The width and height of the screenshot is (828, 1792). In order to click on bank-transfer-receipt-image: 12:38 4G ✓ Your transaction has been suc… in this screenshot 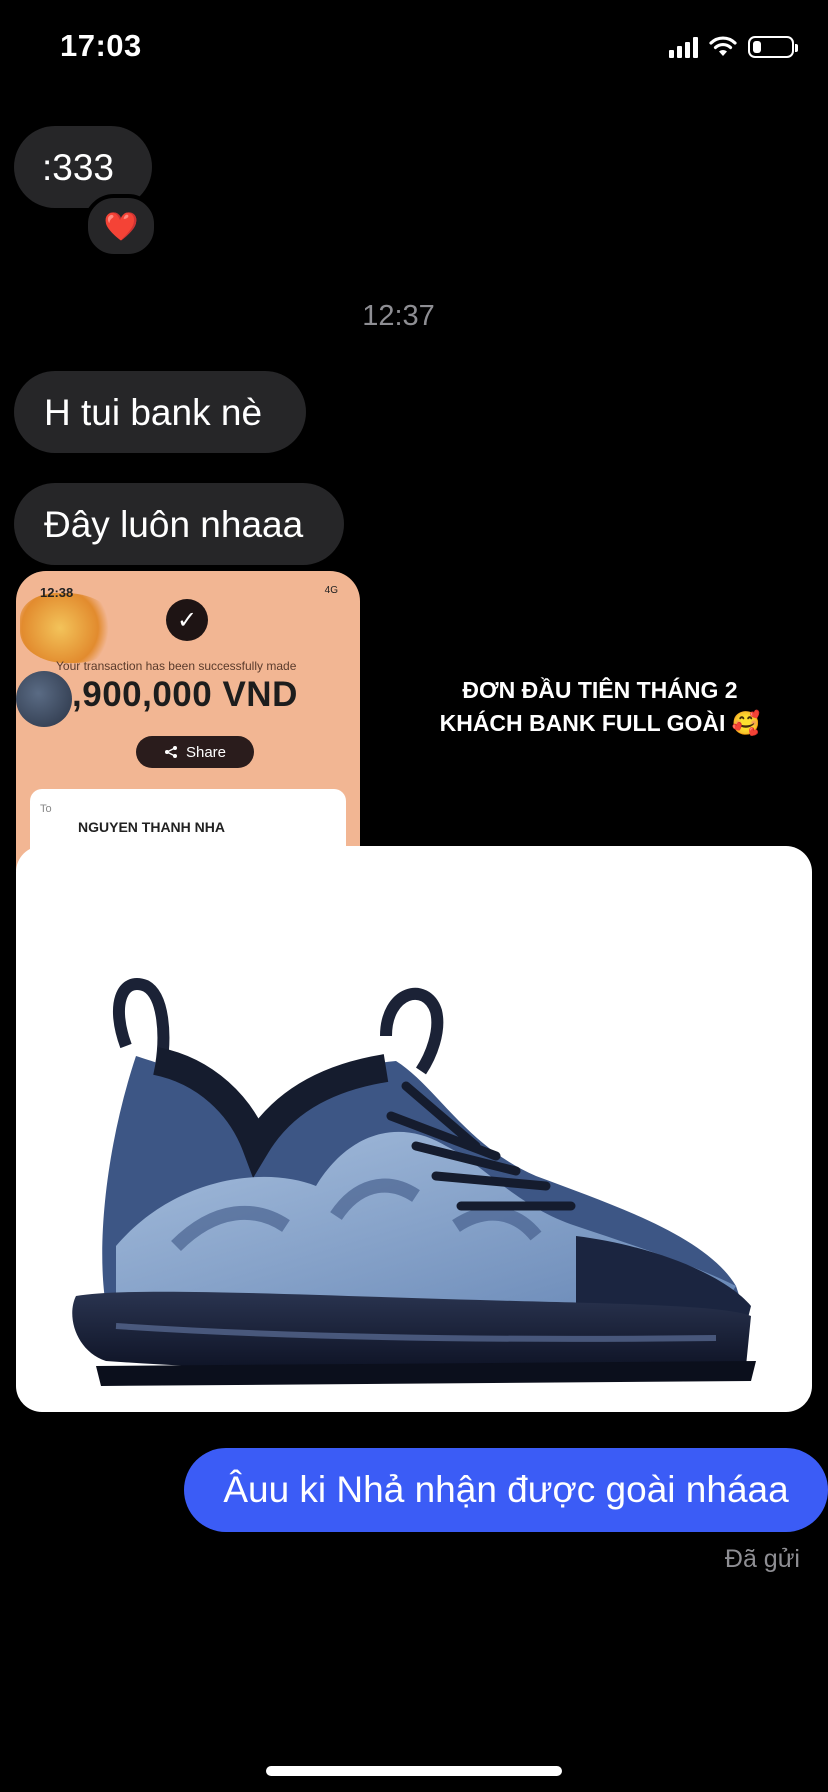, I will do `click(188, 721)`.